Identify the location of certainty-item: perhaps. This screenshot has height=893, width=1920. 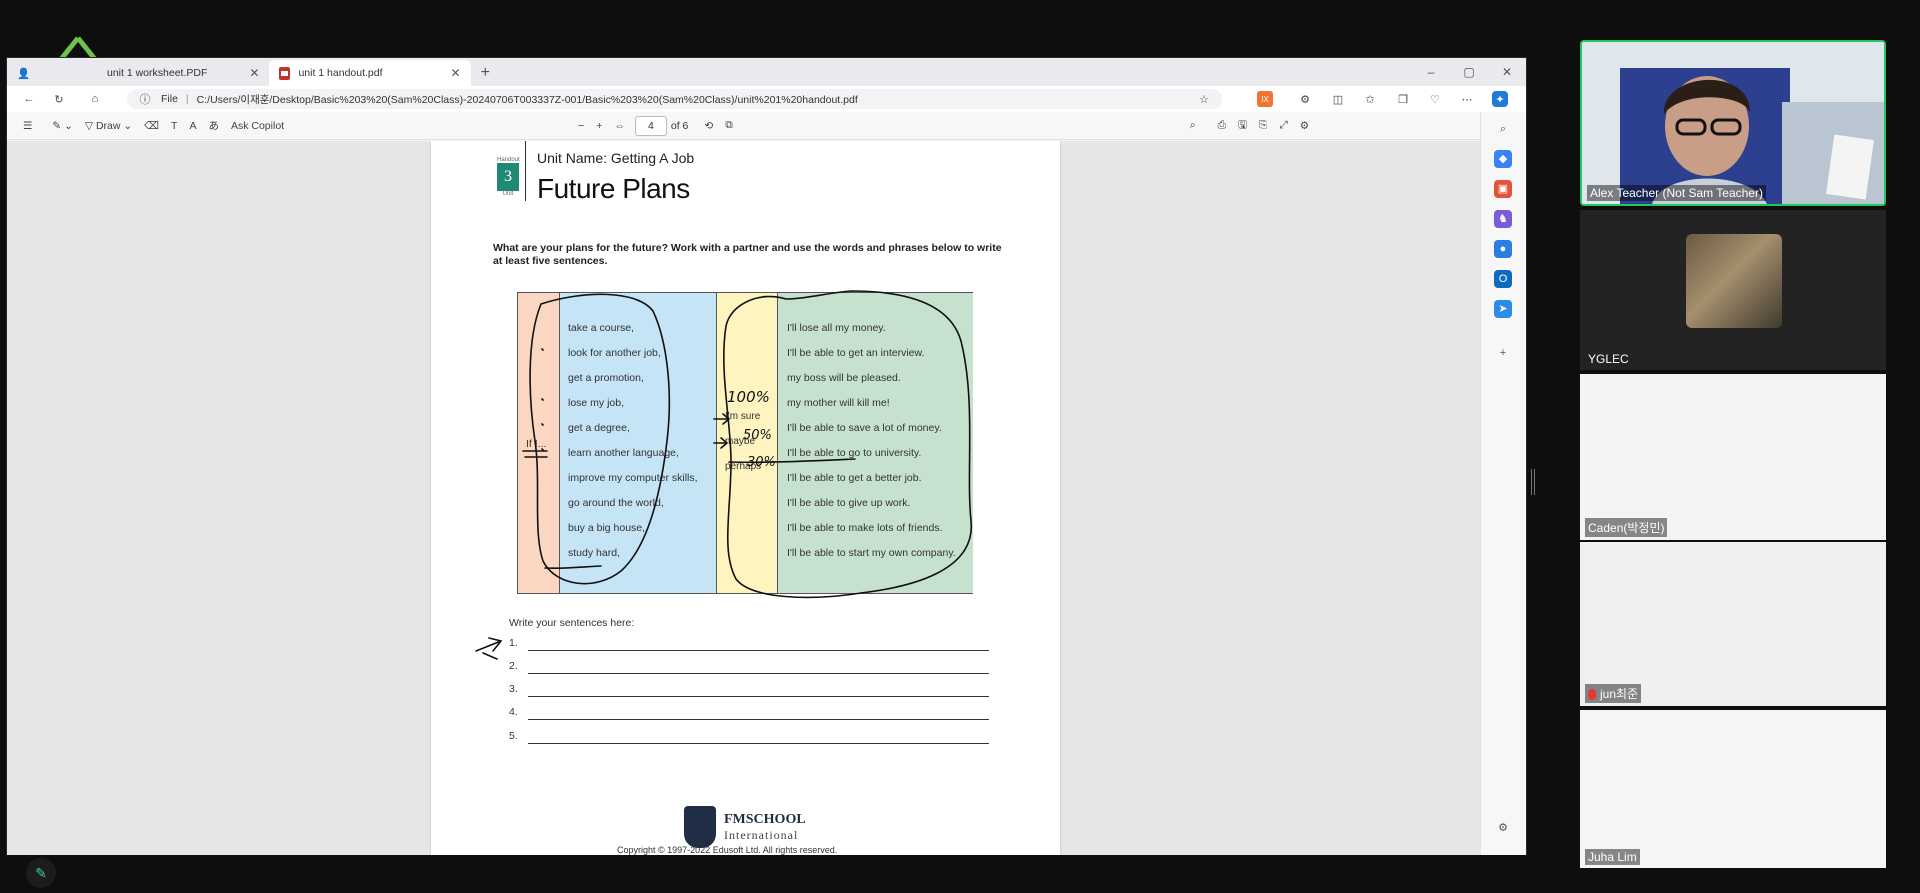
(743, 466).